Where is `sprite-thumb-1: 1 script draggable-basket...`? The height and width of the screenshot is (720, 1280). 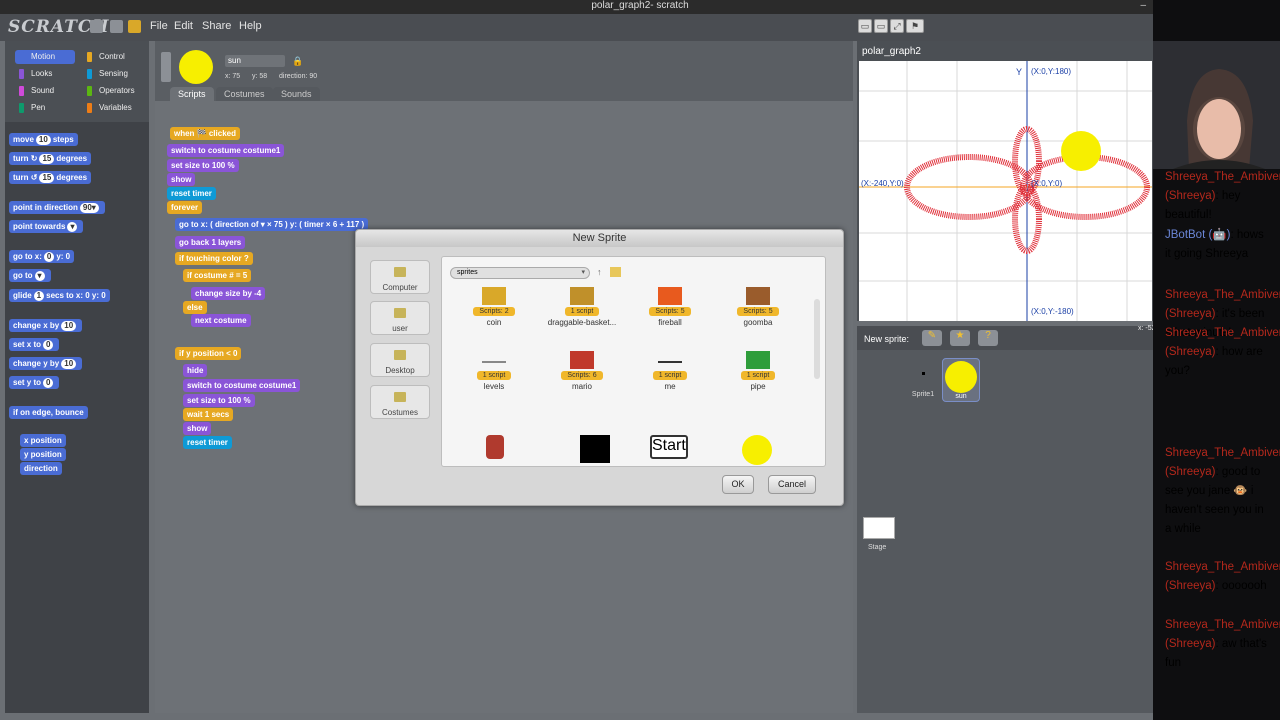
sprite-thumb-1: 1 script draggable-basket... is located at coordinates (582, 307).